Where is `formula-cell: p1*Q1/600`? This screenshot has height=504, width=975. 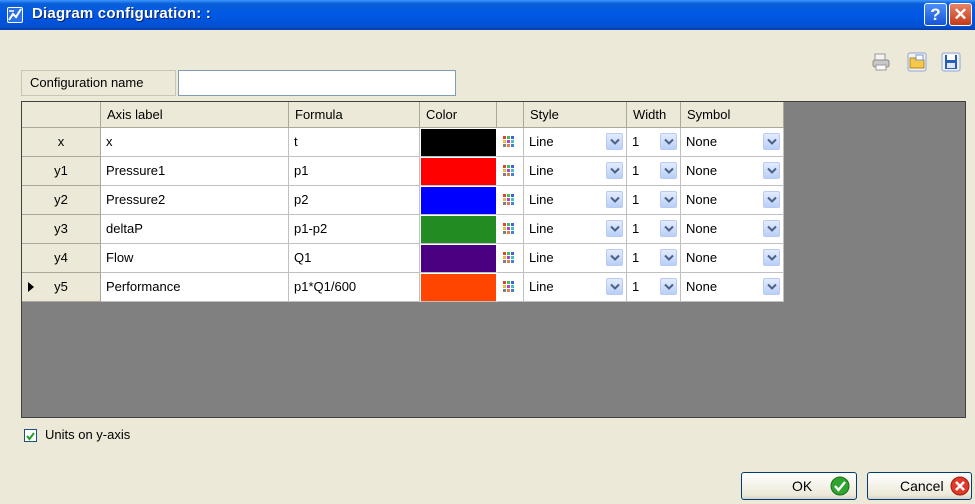
formula-cell: p1*Q1/600 is located at coordinates (354, 287).